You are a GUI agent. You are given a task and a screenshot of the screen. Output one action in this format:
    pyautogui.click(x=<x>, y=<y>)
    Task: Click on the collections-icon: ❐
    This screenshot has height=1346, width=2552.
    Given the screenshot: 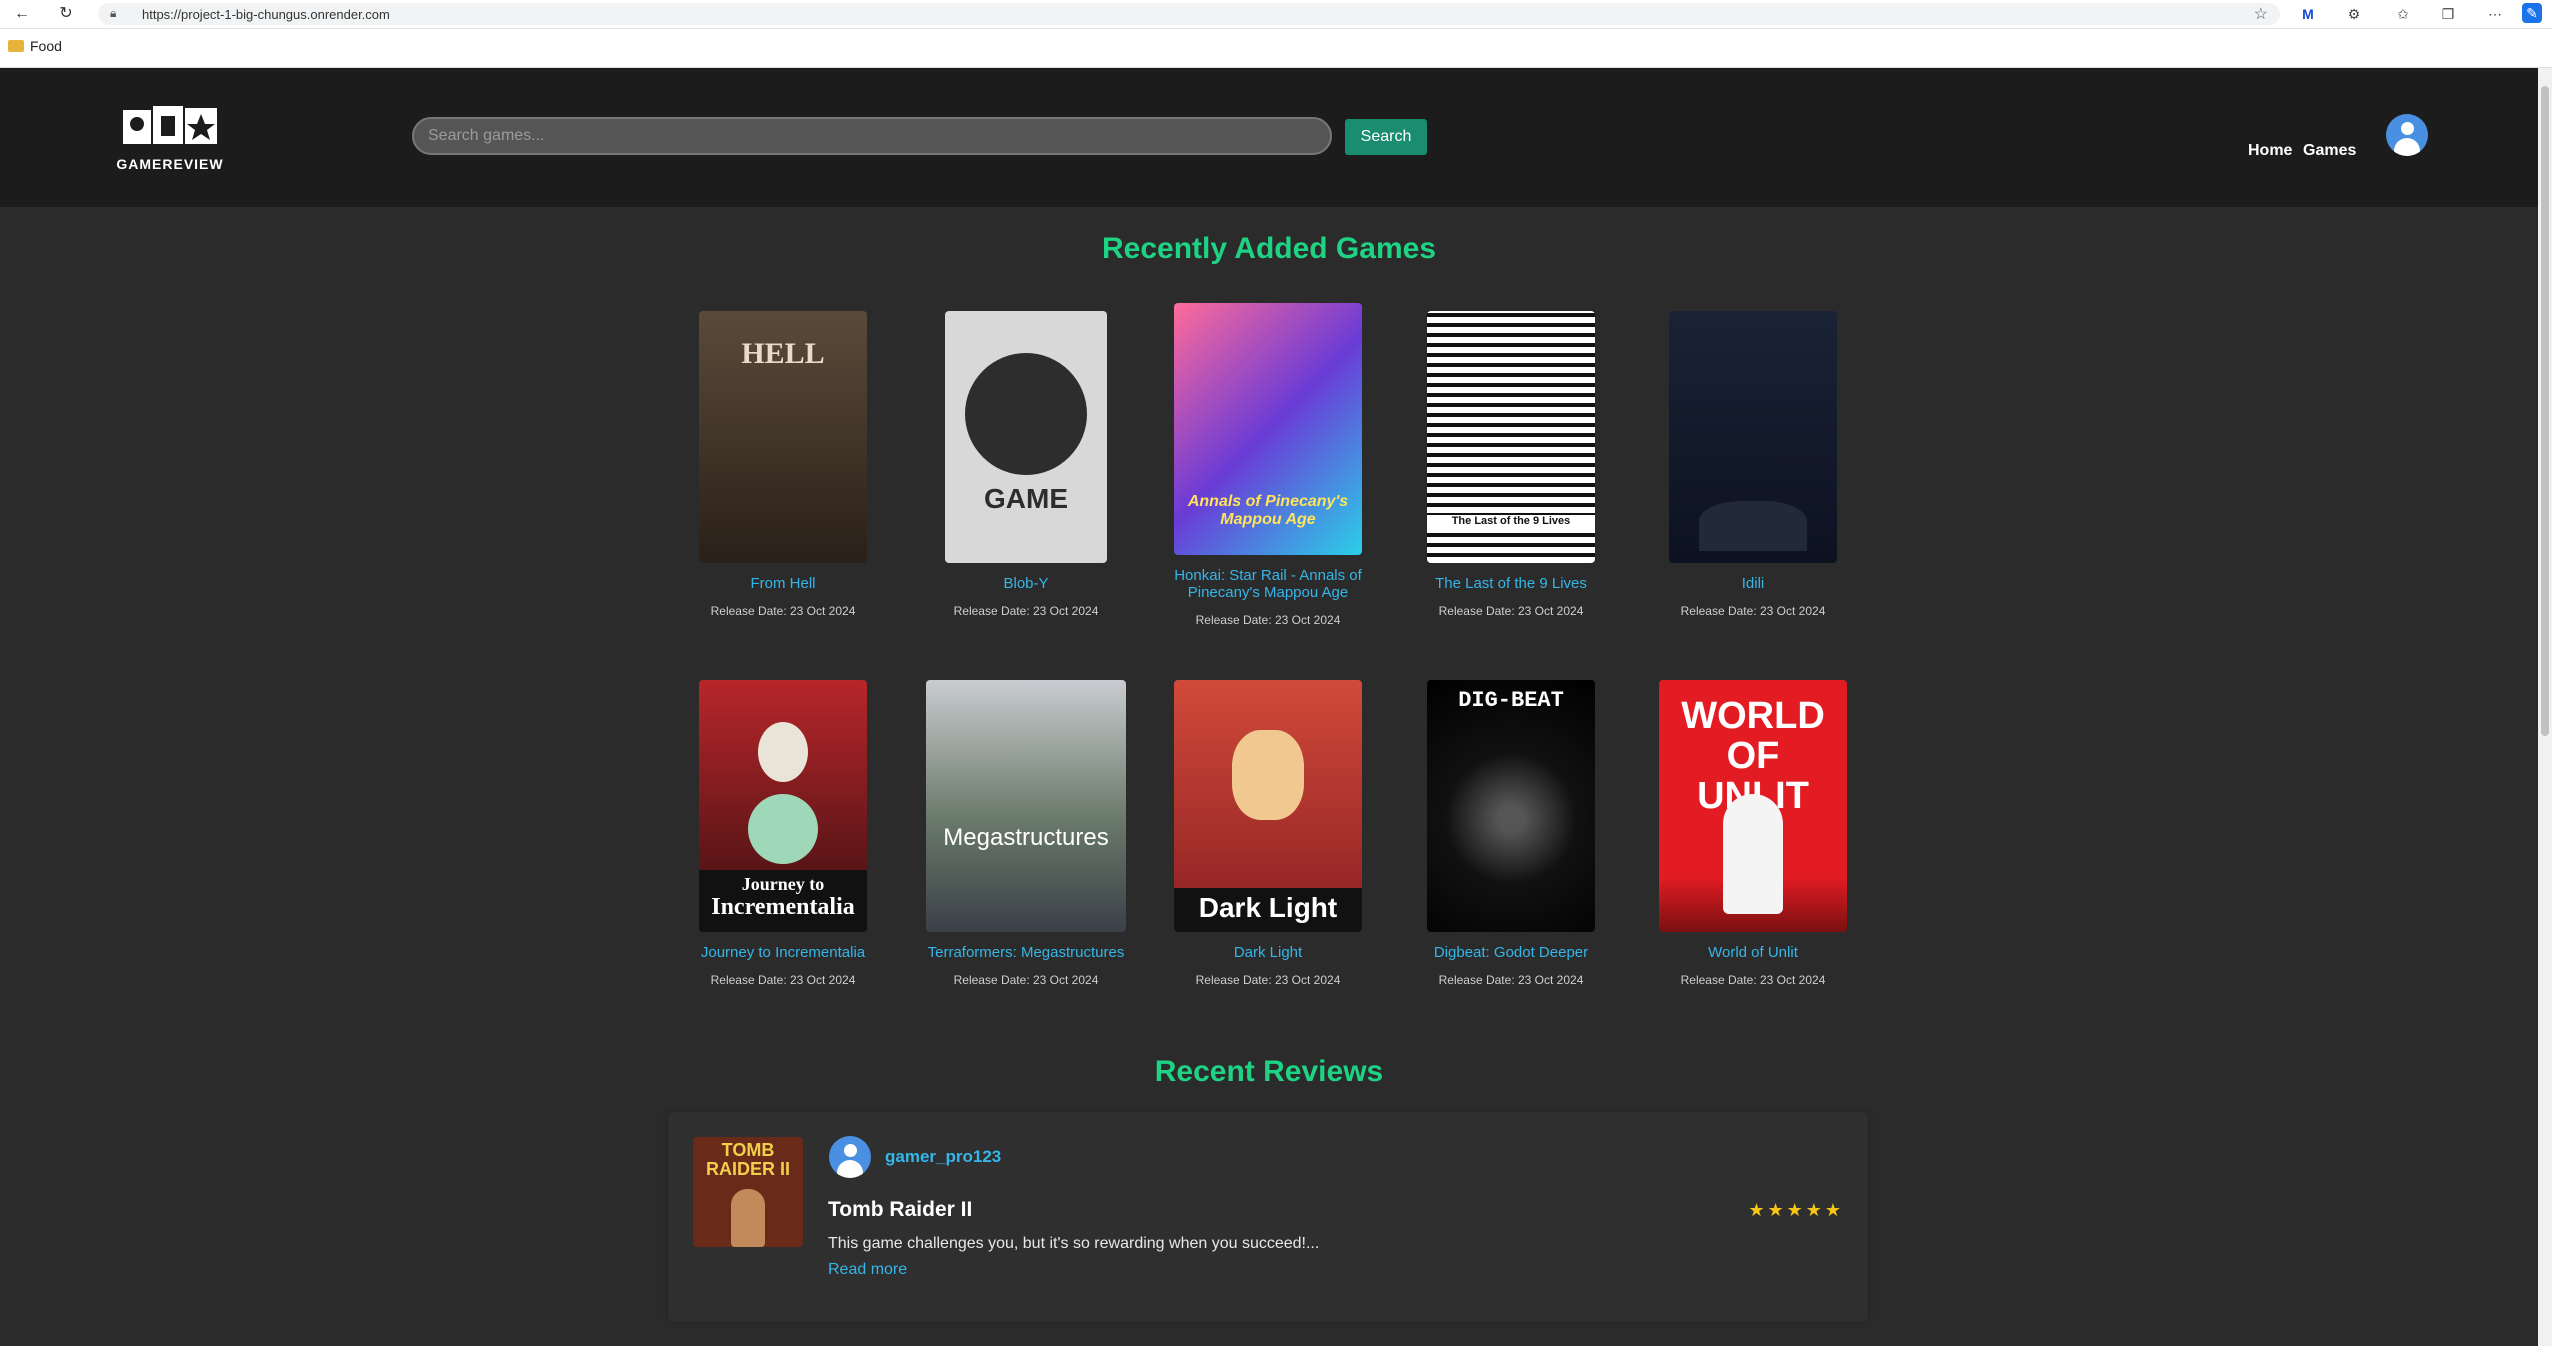 What is the action you would take?
    pyautogui.click(x=2448, y=14)
    